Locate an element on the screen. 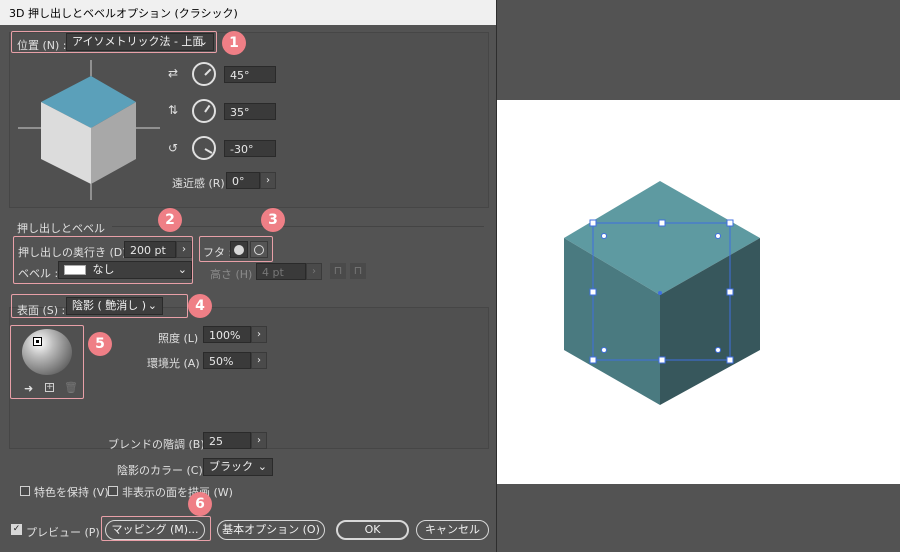  rotation-cube-preview is located at coordinates (91, 133).